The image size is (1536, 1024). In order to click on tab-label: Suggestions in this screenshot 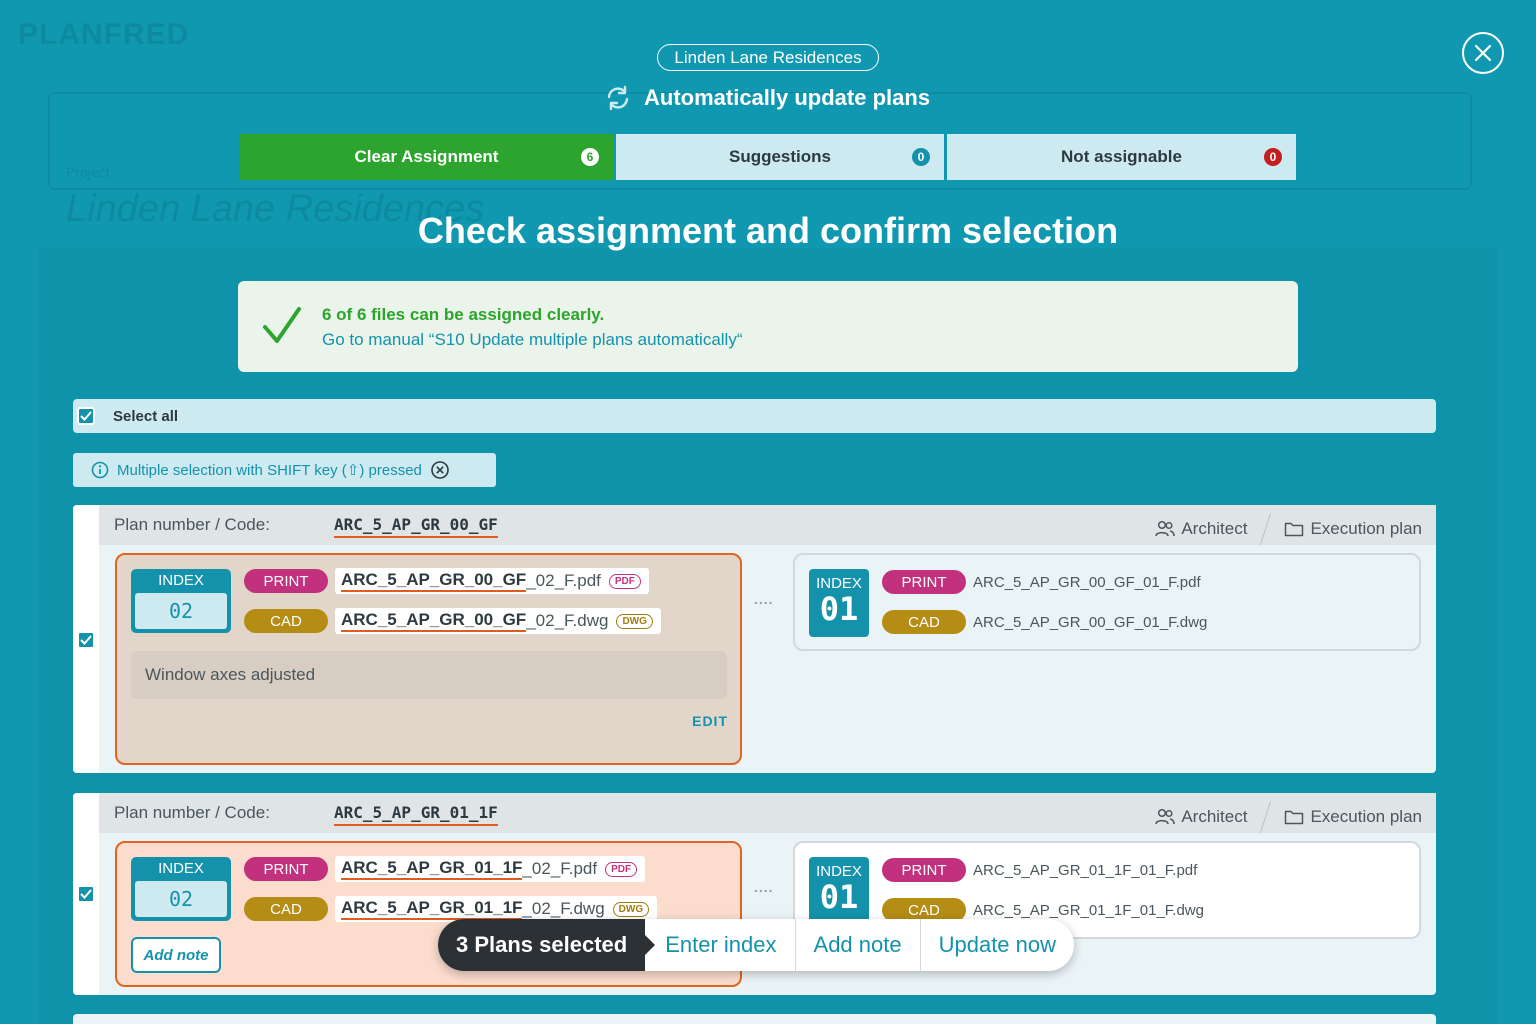, I will do `click(779, 156)`.